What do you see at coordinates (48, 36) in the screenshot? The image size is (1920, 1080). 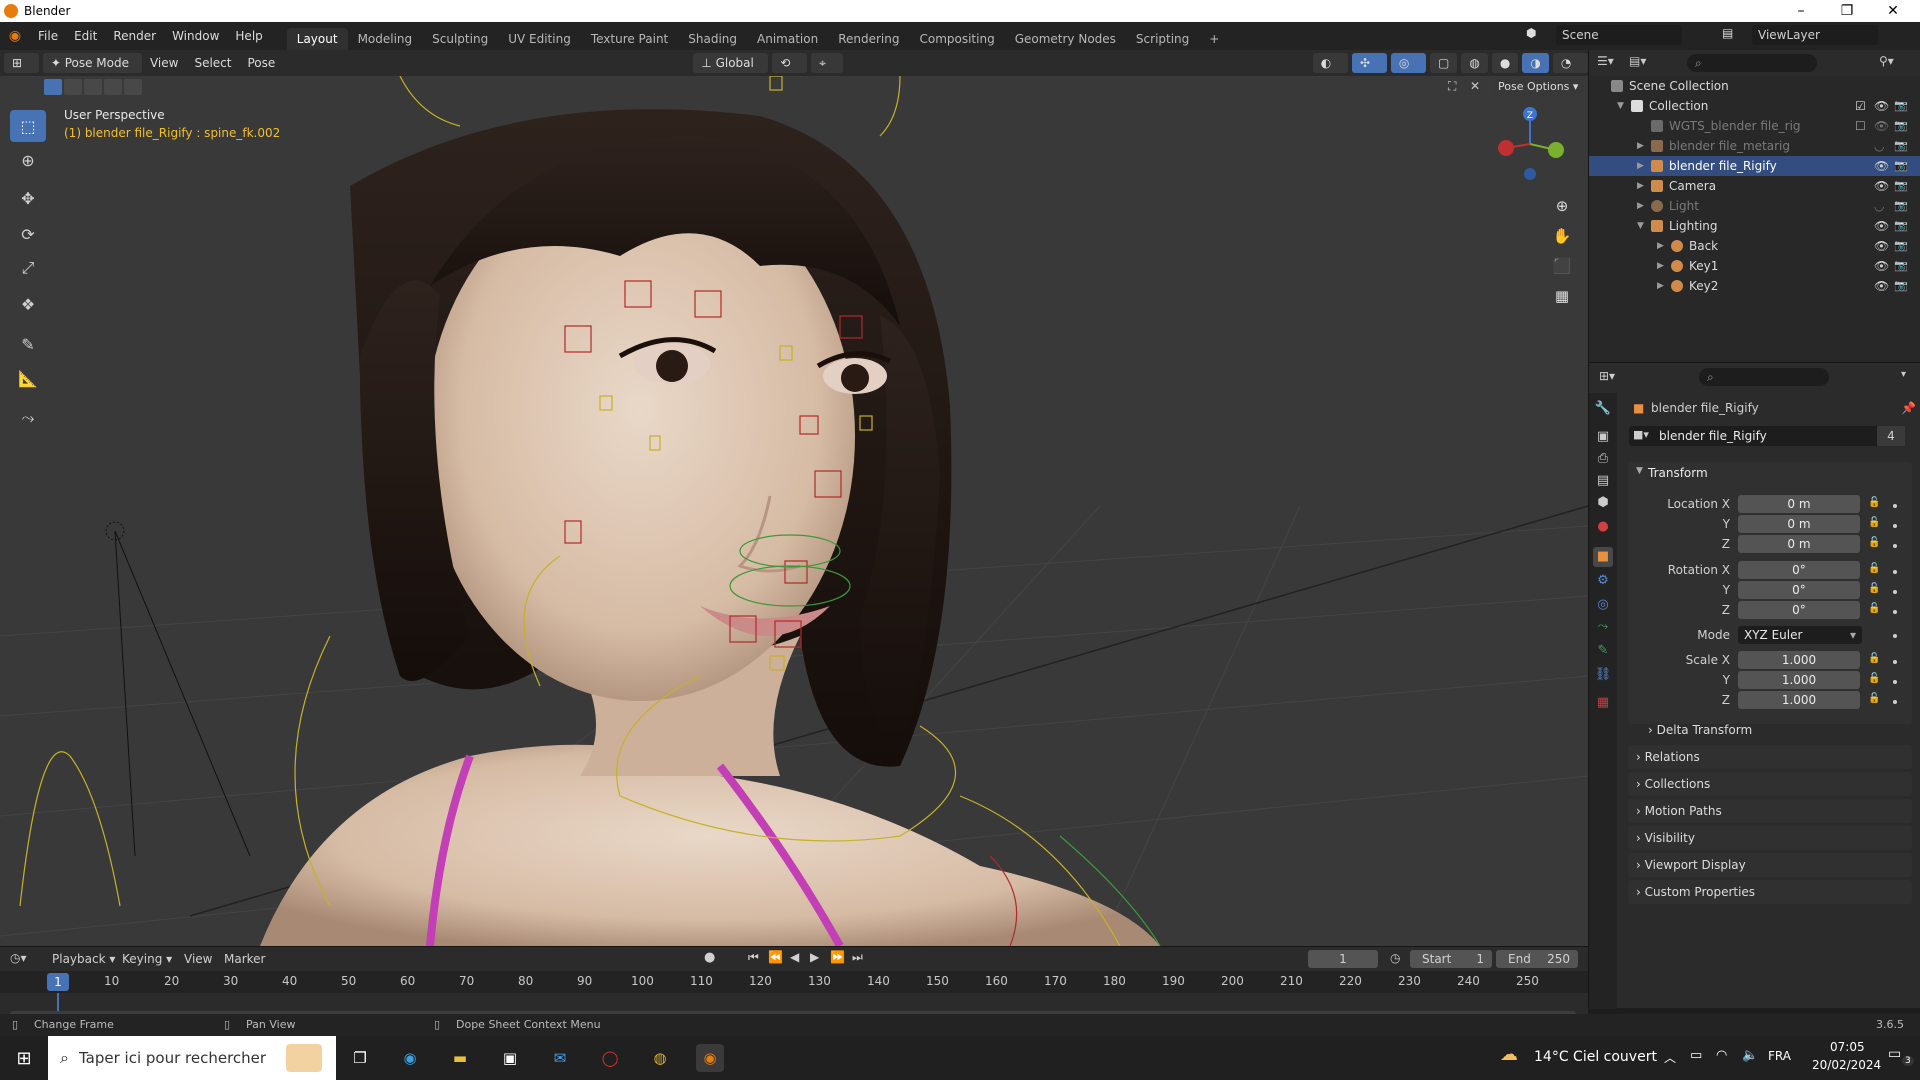 I see `menu-file: File` at bounding box center [48, 36].